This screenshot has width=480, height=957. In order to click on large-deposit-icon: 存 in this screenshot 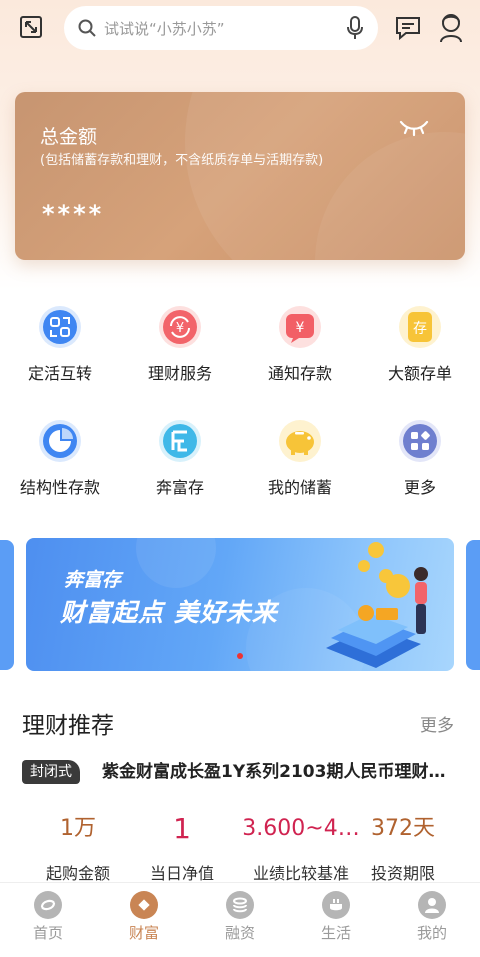, I will do `click(420, 327)`.